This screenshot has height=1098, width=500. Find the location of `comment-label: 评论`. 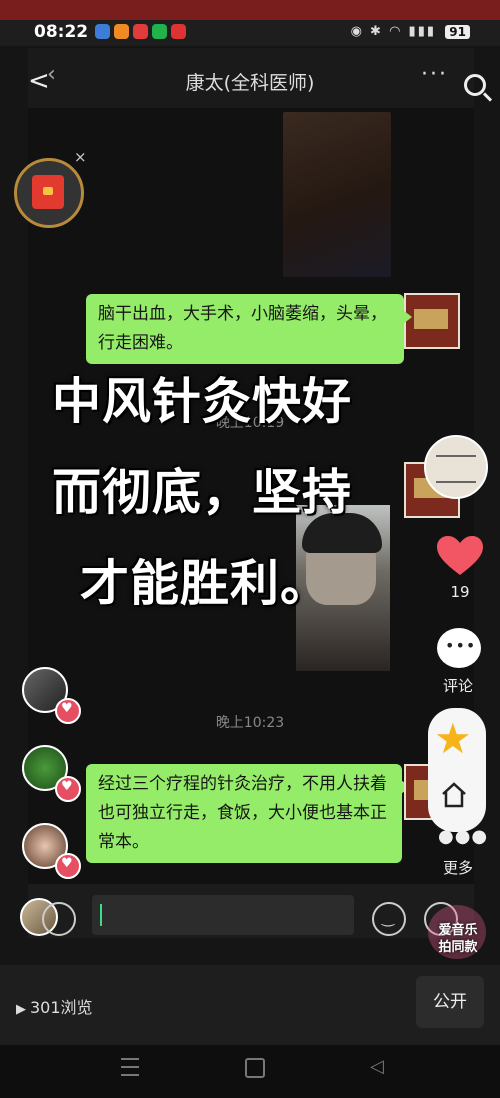

comment-label: 评论 is located at coordinates (457, 686).